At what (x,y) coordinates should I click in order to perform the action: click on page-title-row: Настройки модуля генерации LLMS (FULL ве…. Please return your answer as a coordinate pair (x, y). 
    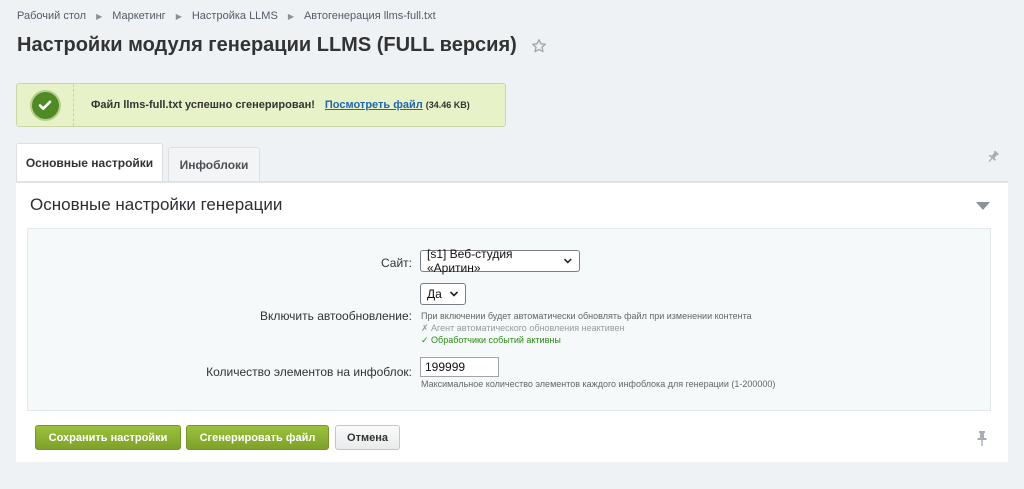
    Looking at the image, I should click on (282, 45).